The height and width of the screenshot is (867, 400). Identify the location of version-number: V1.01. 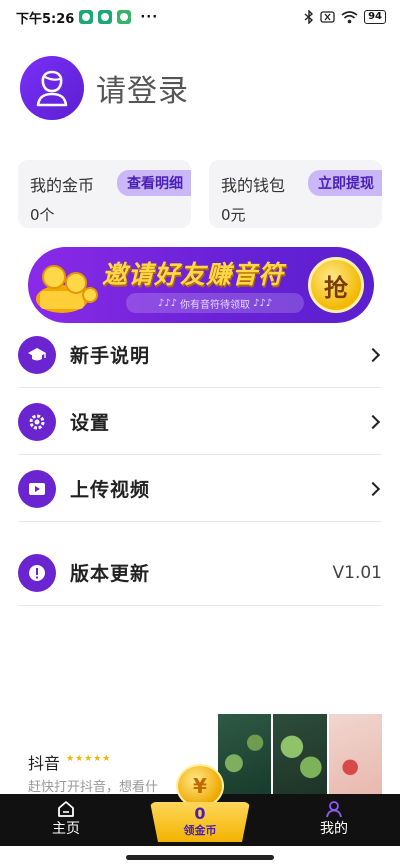
(357, 572).